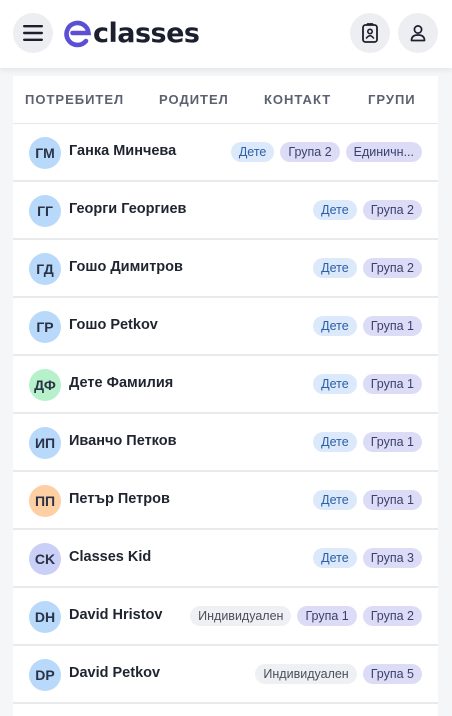 The image size is (452, 716). What do you see at coordinates (114, 673) in the screenshot?
I see `user-name: David Petkov` at bounding box center [114, 673].